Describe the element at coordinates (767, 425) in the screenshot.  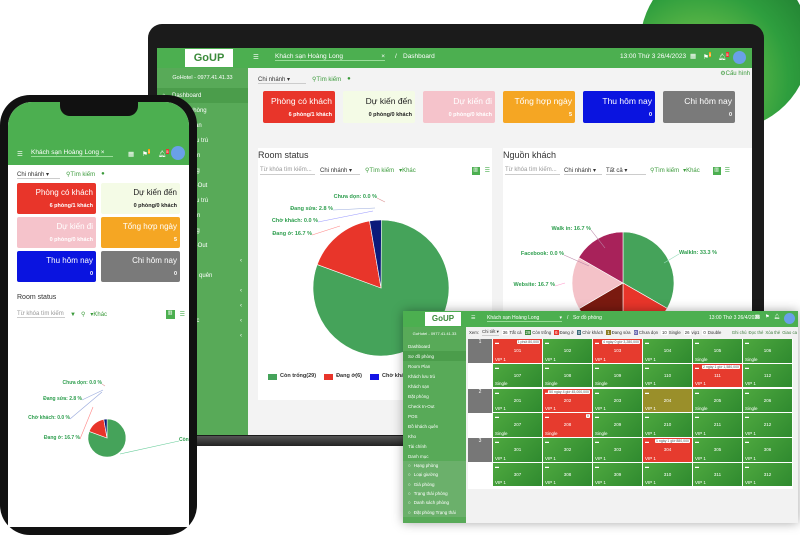
I see `room-cell: ▬ 212 VIP 1` at that location.